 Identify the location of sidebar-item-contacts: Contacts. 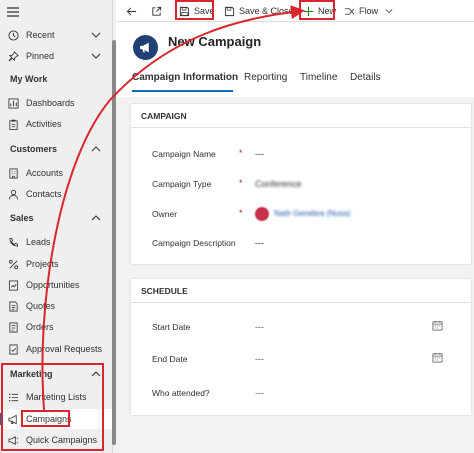
(56, 194).